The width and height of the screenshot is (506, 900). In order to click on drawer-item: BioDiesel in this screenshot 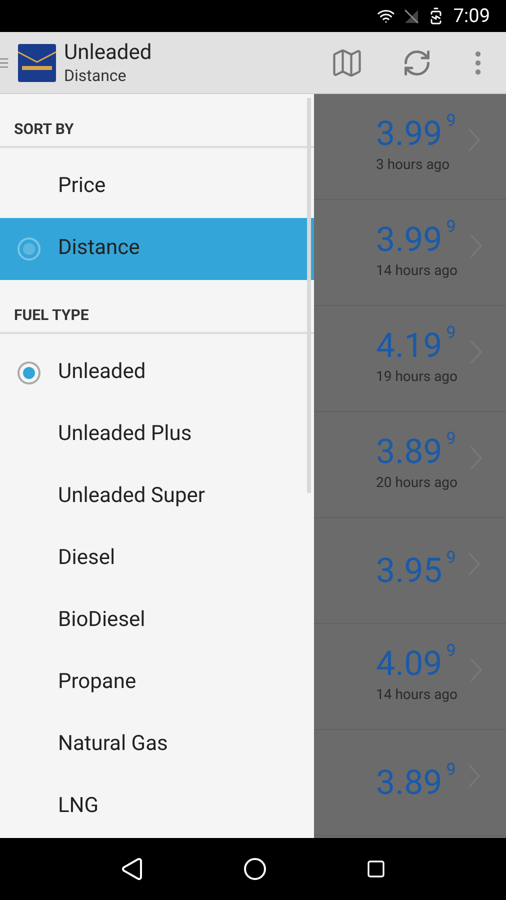, I will do `click(157, 621)`.